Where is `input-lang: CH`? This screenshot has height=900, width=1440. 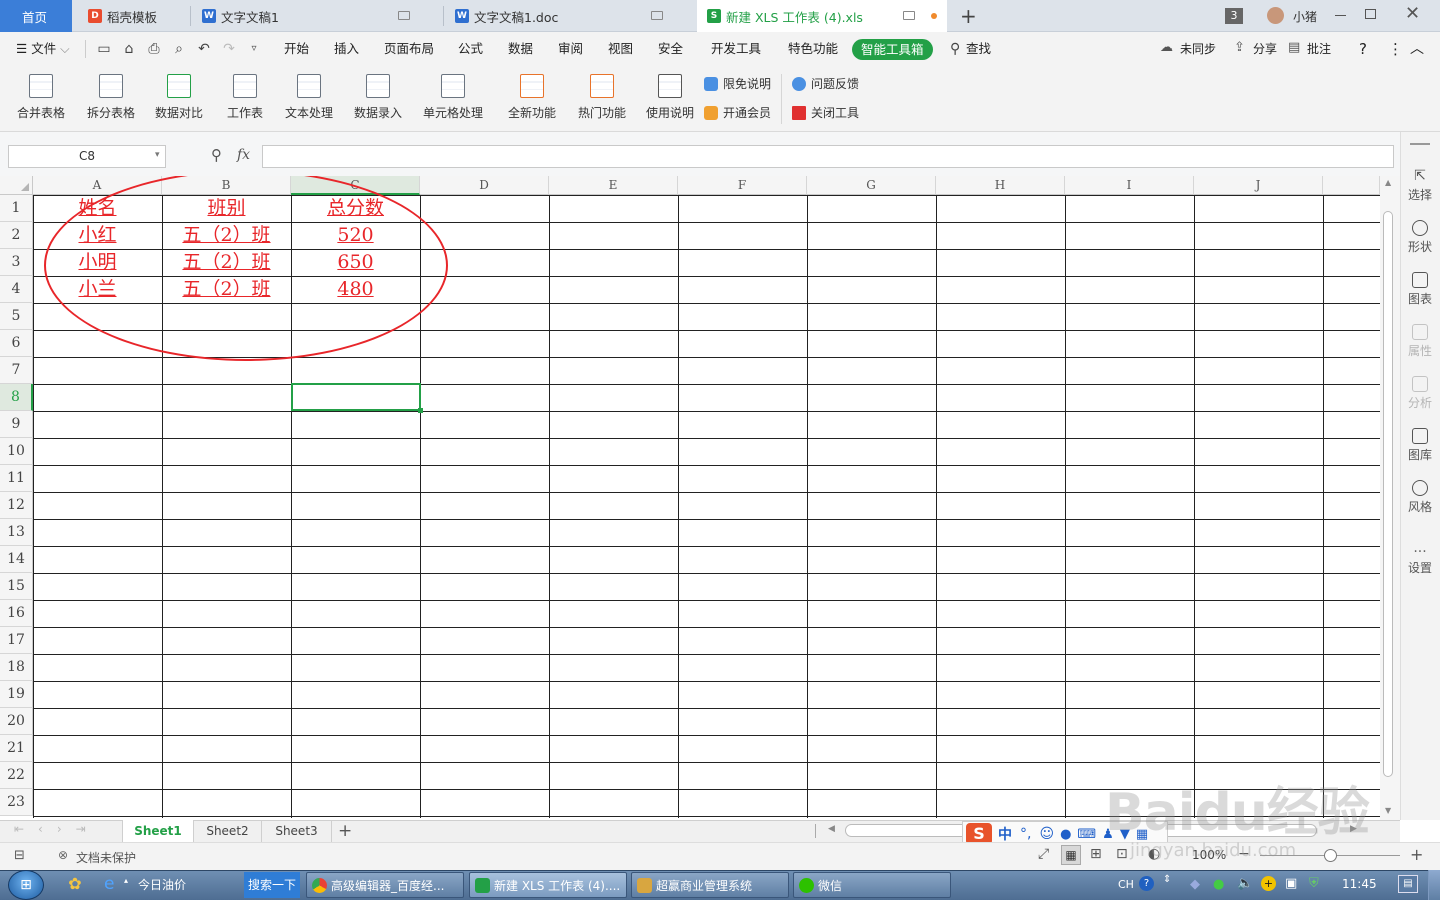 input-lang: CH is located at coordinates (1126, 884).